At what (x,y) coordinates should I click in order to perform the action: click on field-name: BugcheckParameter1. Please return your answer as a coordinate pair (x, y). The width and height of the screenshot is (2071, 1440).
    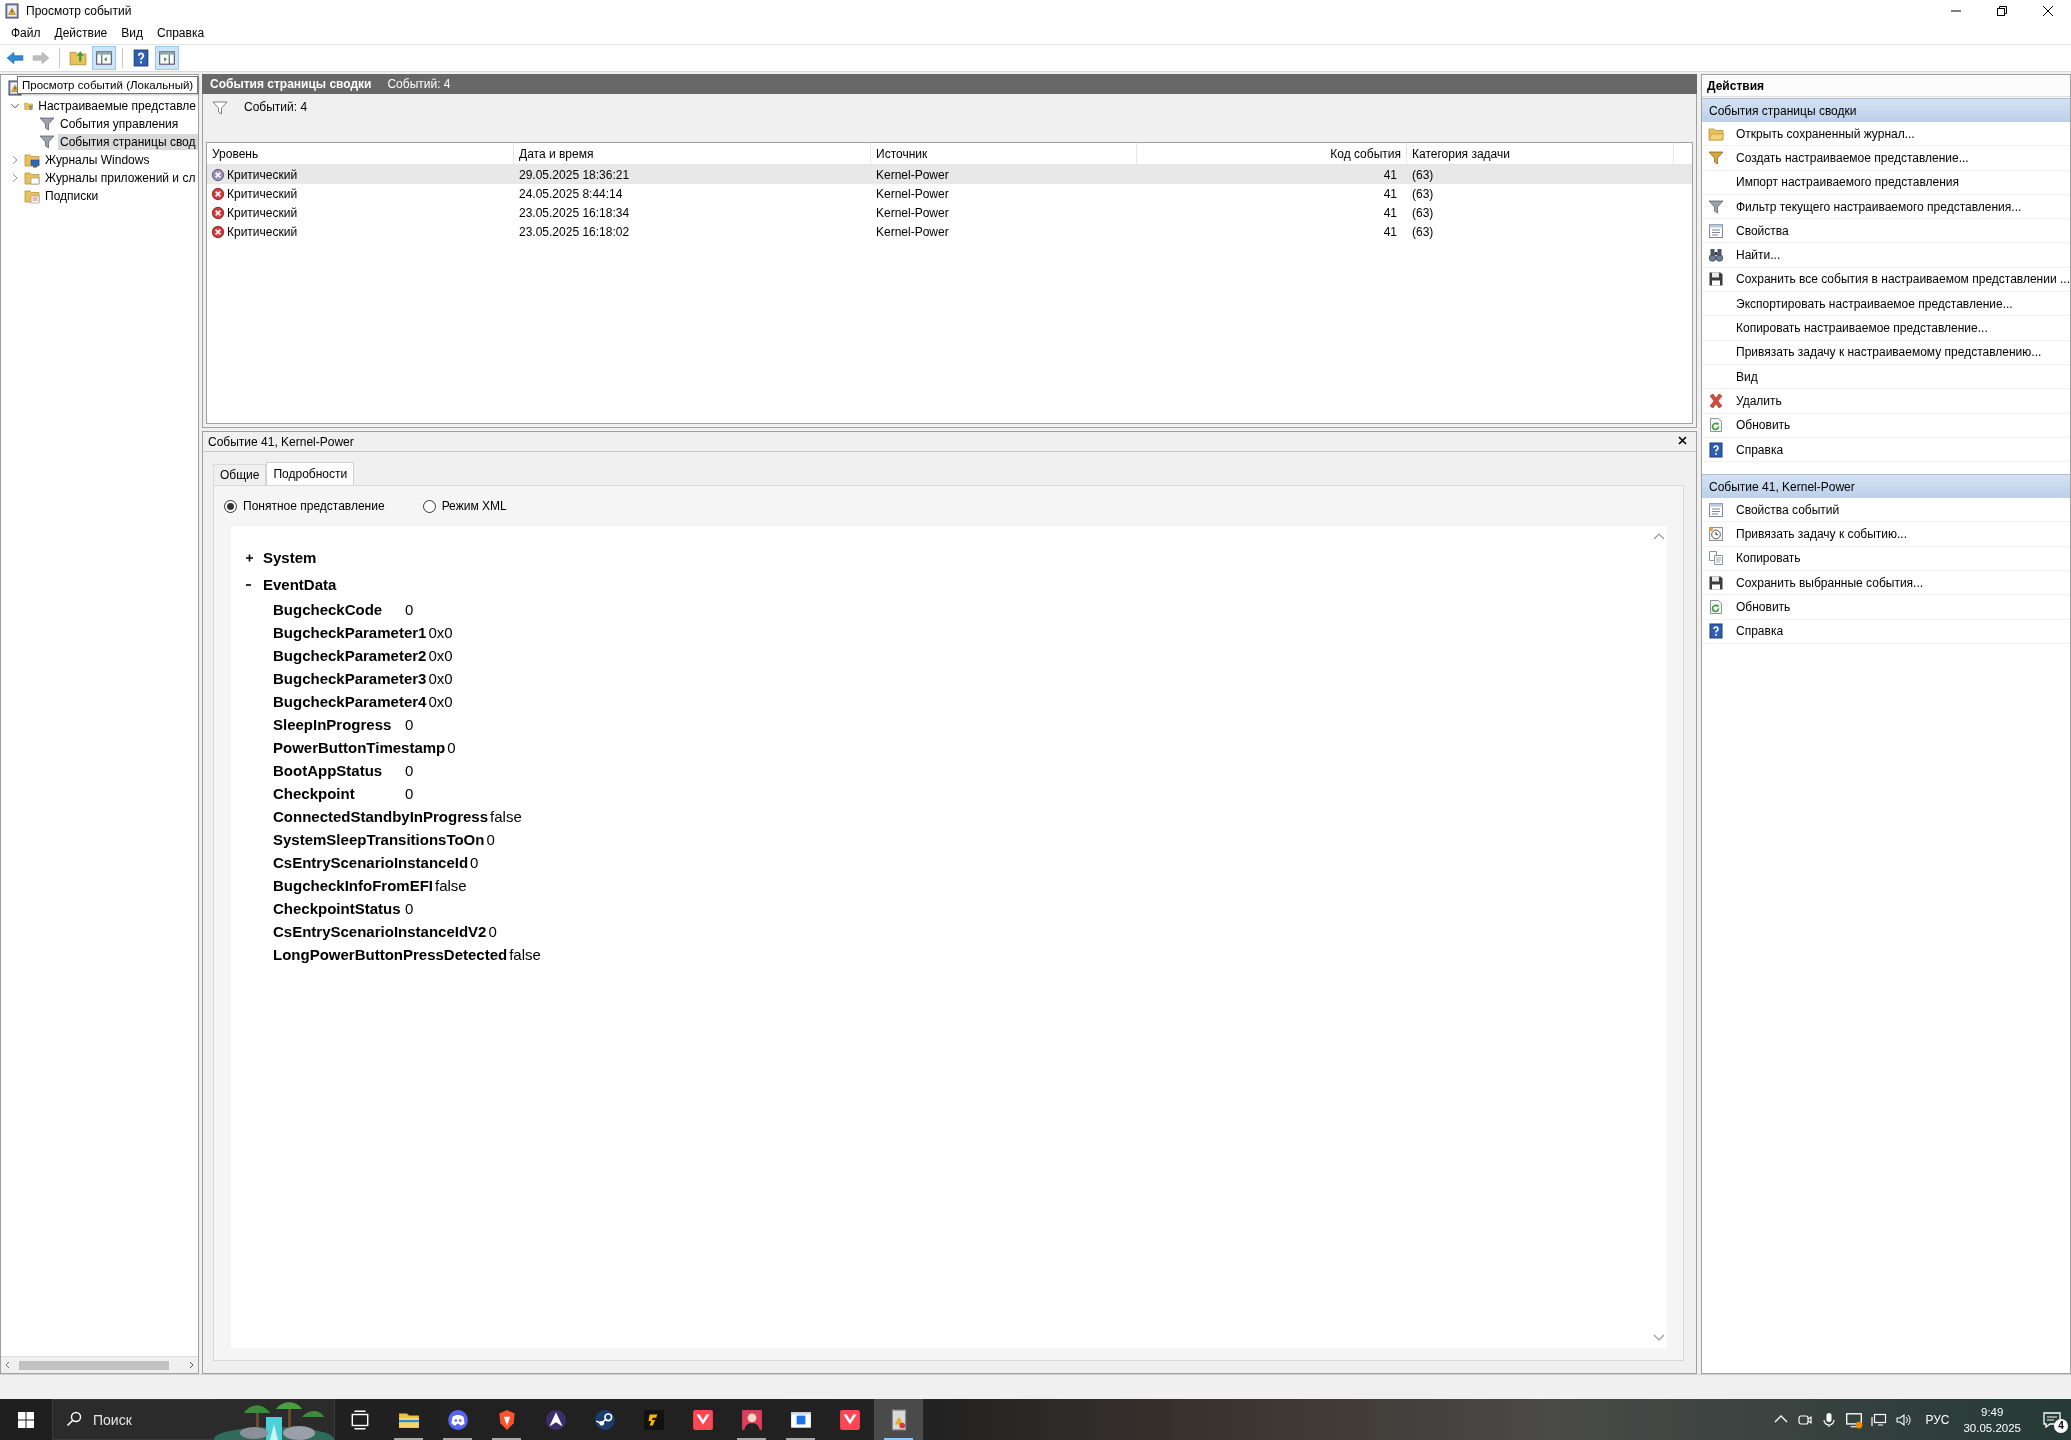
    Looking at the image, I should click on (350, 632).